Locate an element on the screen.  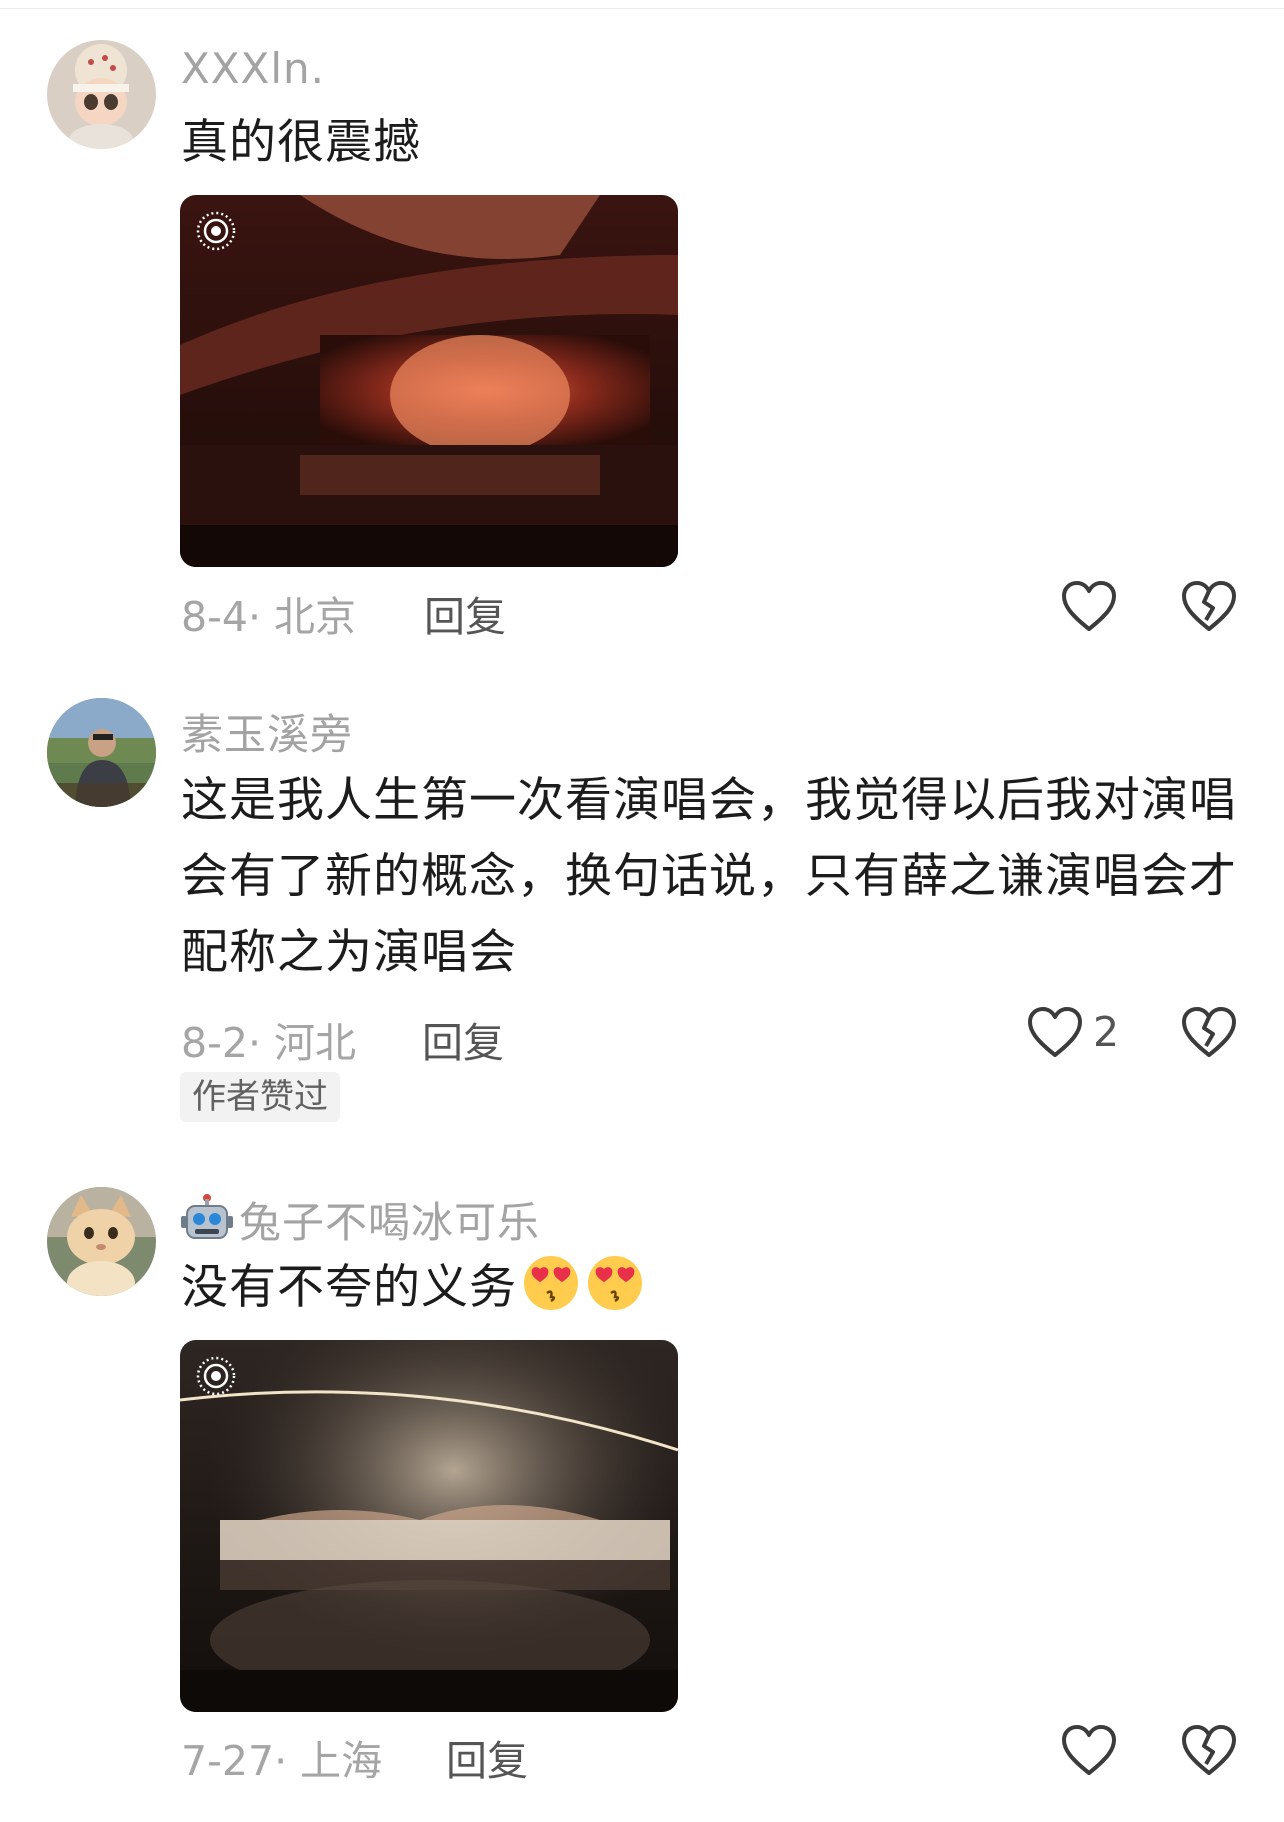
username: 素玉溪旁 is located at coordinates (267, 731).